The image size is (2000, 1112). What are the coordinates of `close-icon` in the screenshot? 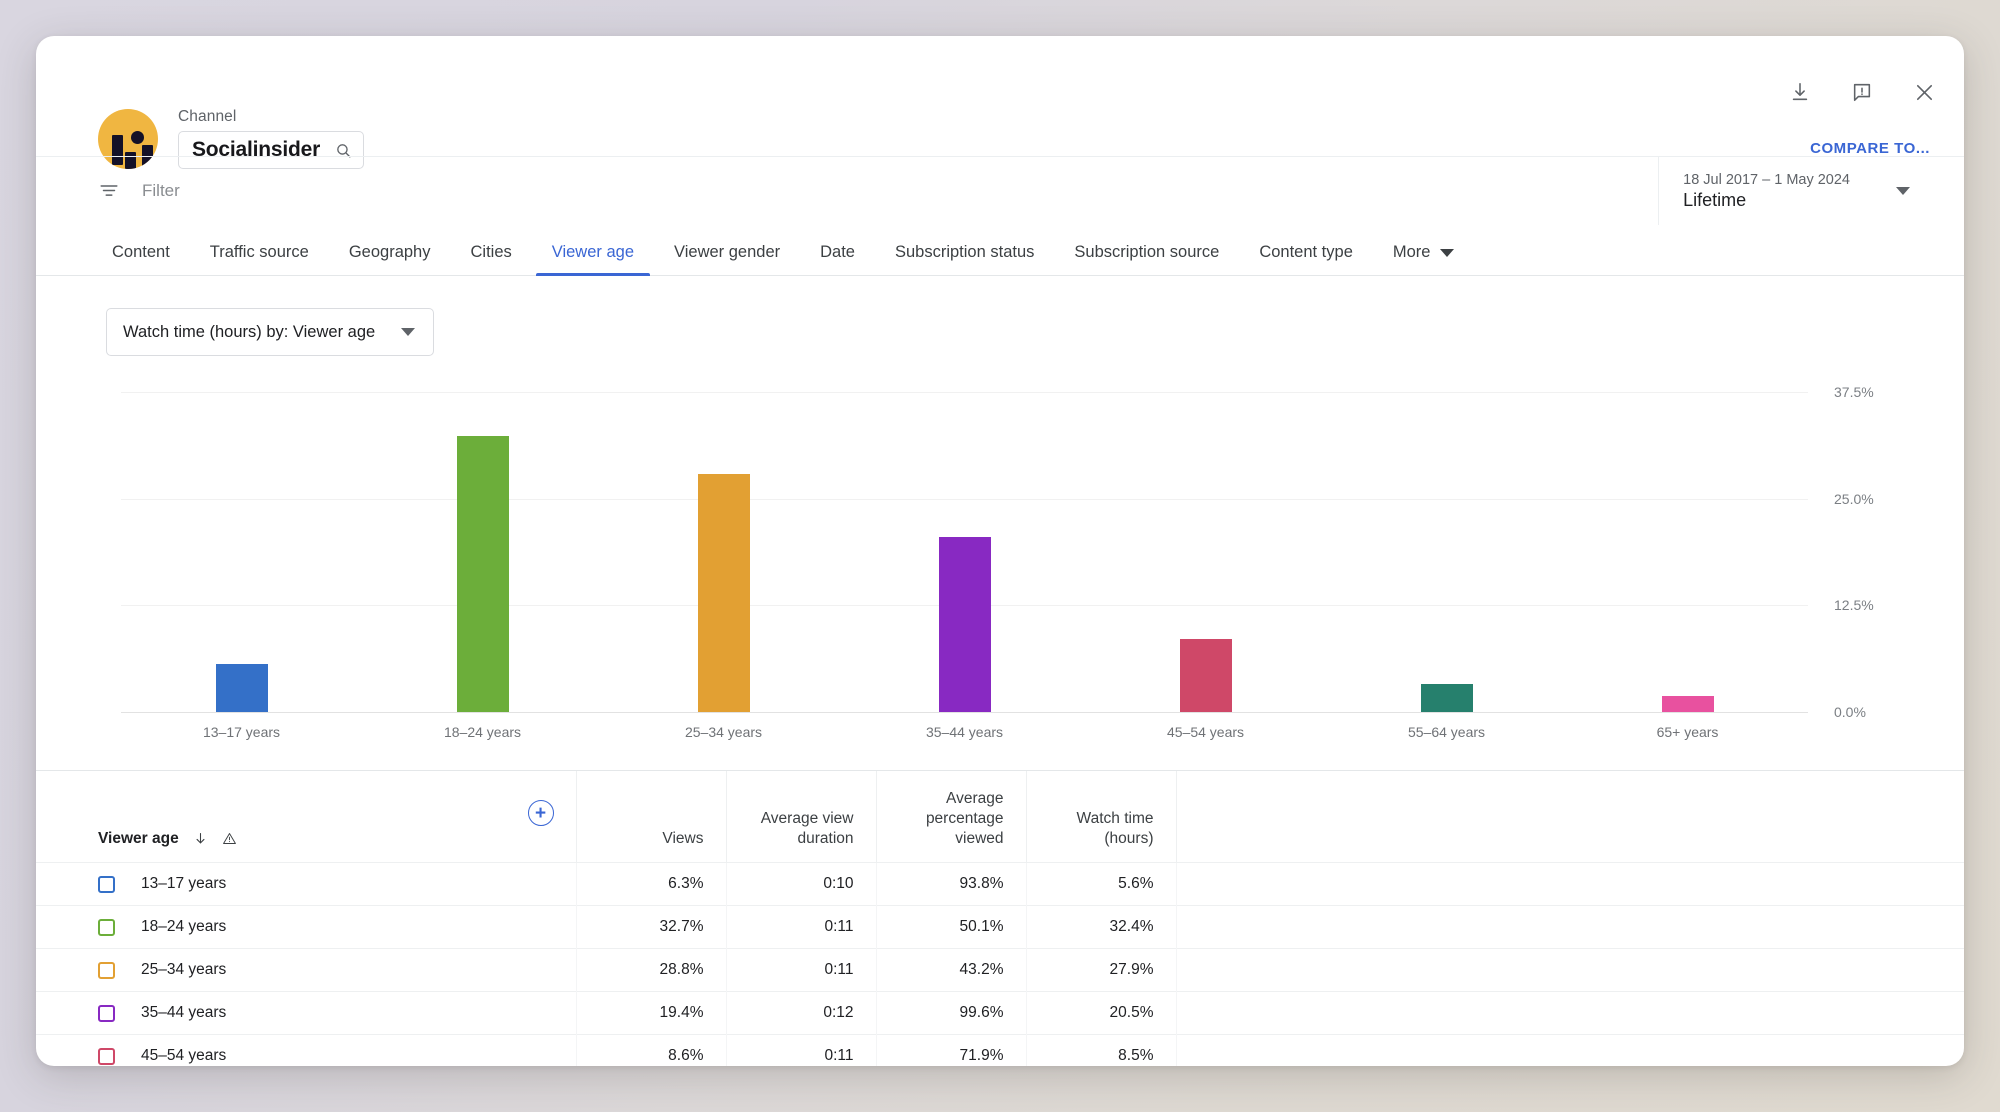 It's located at (1924, 92).